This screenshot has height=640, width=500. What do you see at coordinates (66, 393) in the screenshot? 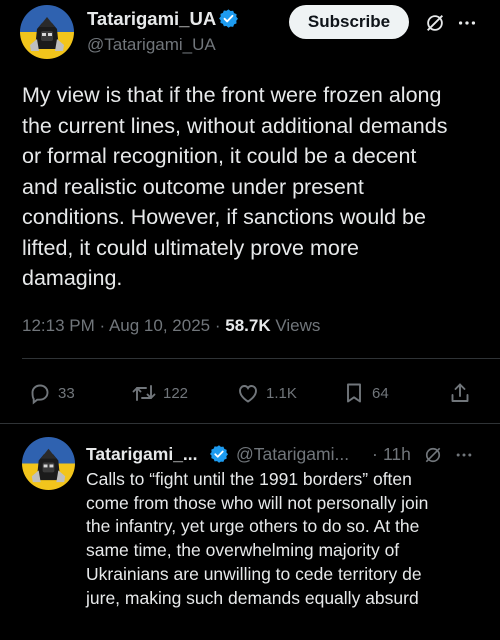
I see `reply-count: 33` at bounding box center [66, 393].